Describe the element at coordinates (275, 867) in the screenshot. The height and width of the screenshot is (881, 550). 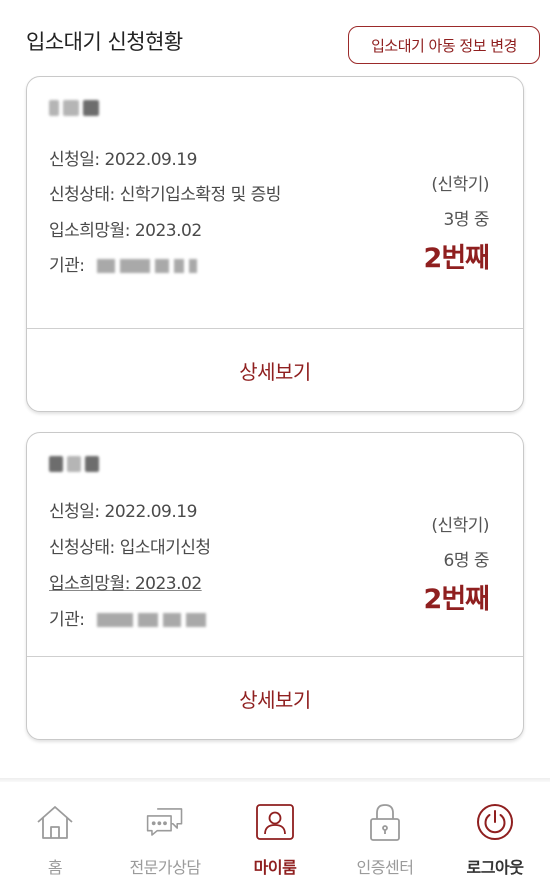
I see `nav-label-myroom: 마이룸` at that location.